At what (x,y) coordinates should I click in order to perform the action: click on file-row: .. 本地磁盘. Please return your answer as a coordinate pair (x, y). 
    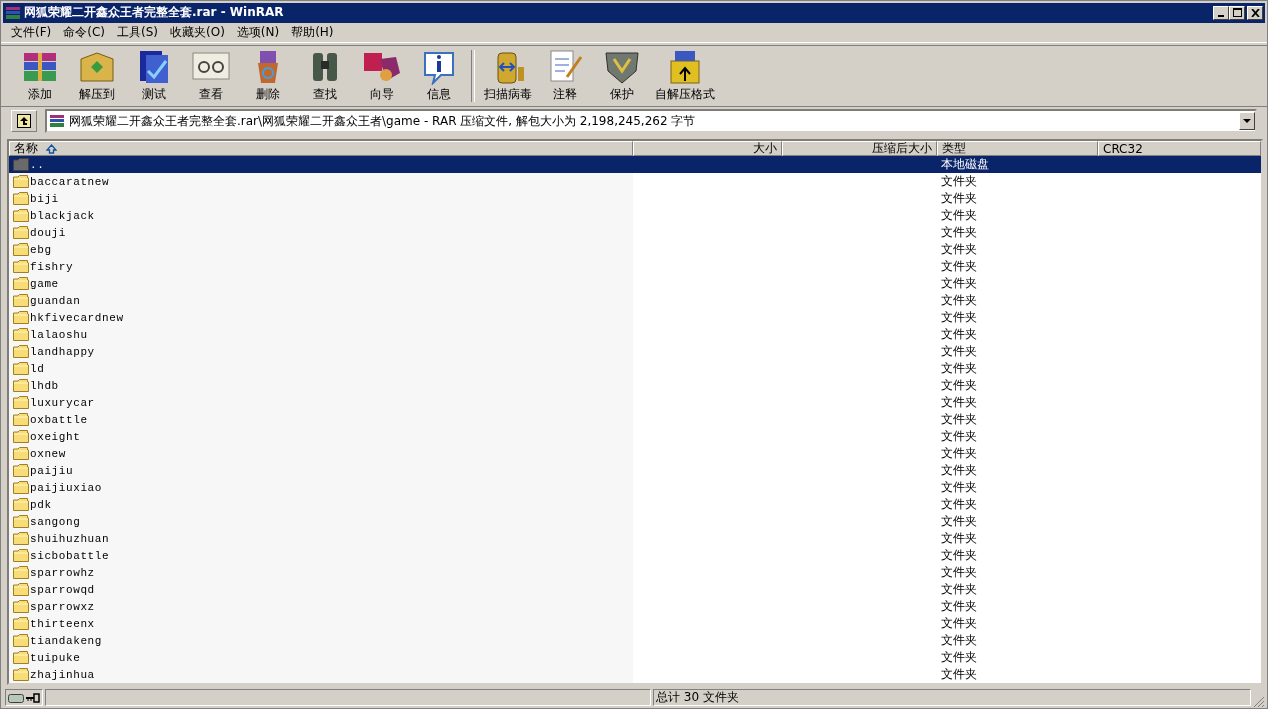
    Looking at the image, I should click on (635, 165).